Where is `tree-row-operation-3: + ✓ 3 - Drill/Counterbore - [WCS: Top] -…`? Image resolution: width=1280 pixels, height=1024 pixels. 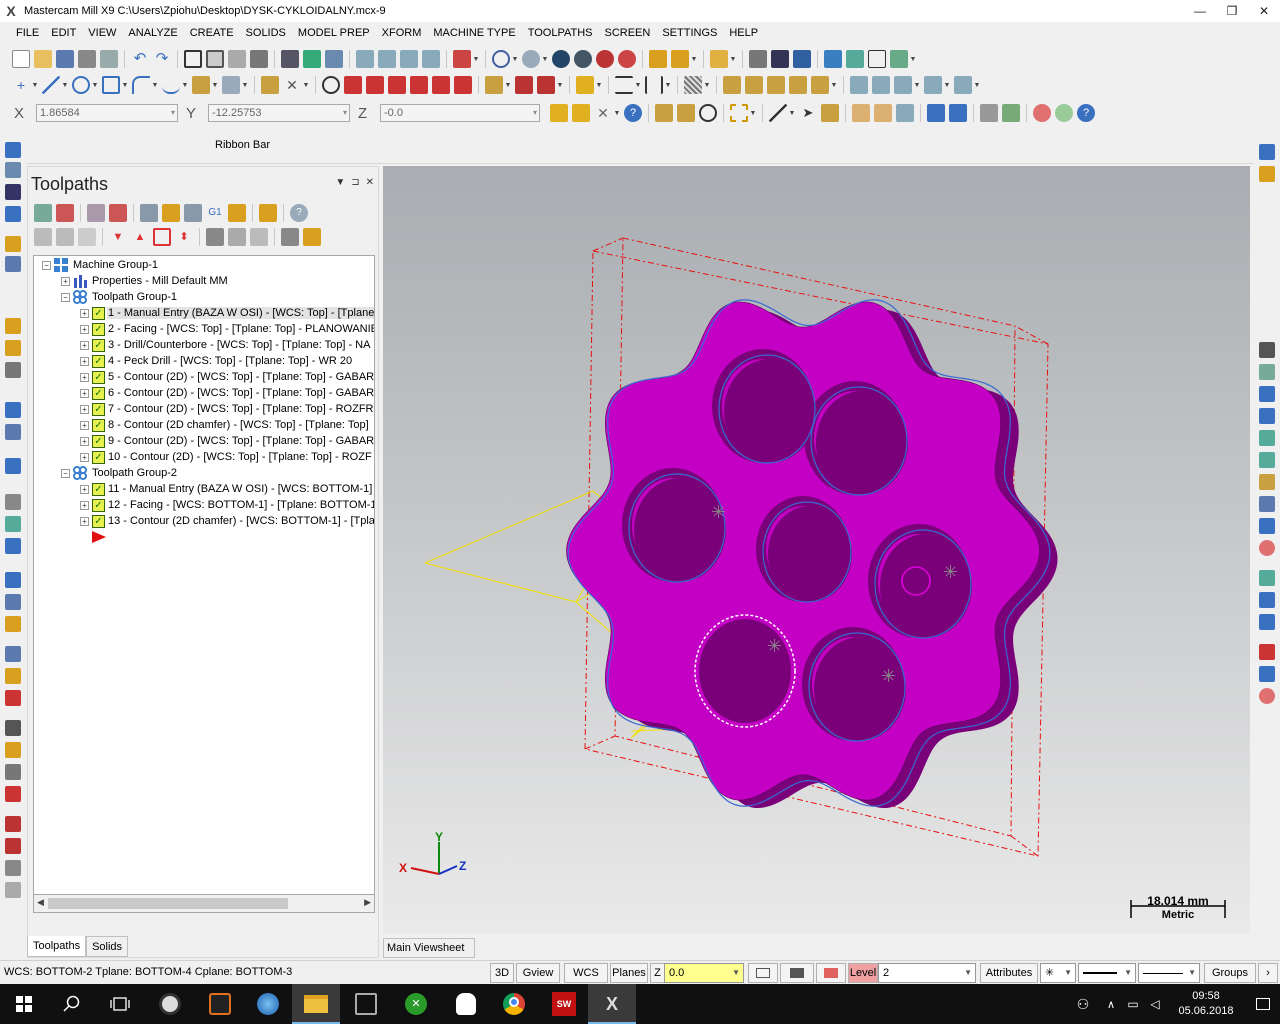
tree-row-operation-3: + ✓ 3 - Drill/Counterbore - [WCS: Top] -… is located at coordinates (225, 345).